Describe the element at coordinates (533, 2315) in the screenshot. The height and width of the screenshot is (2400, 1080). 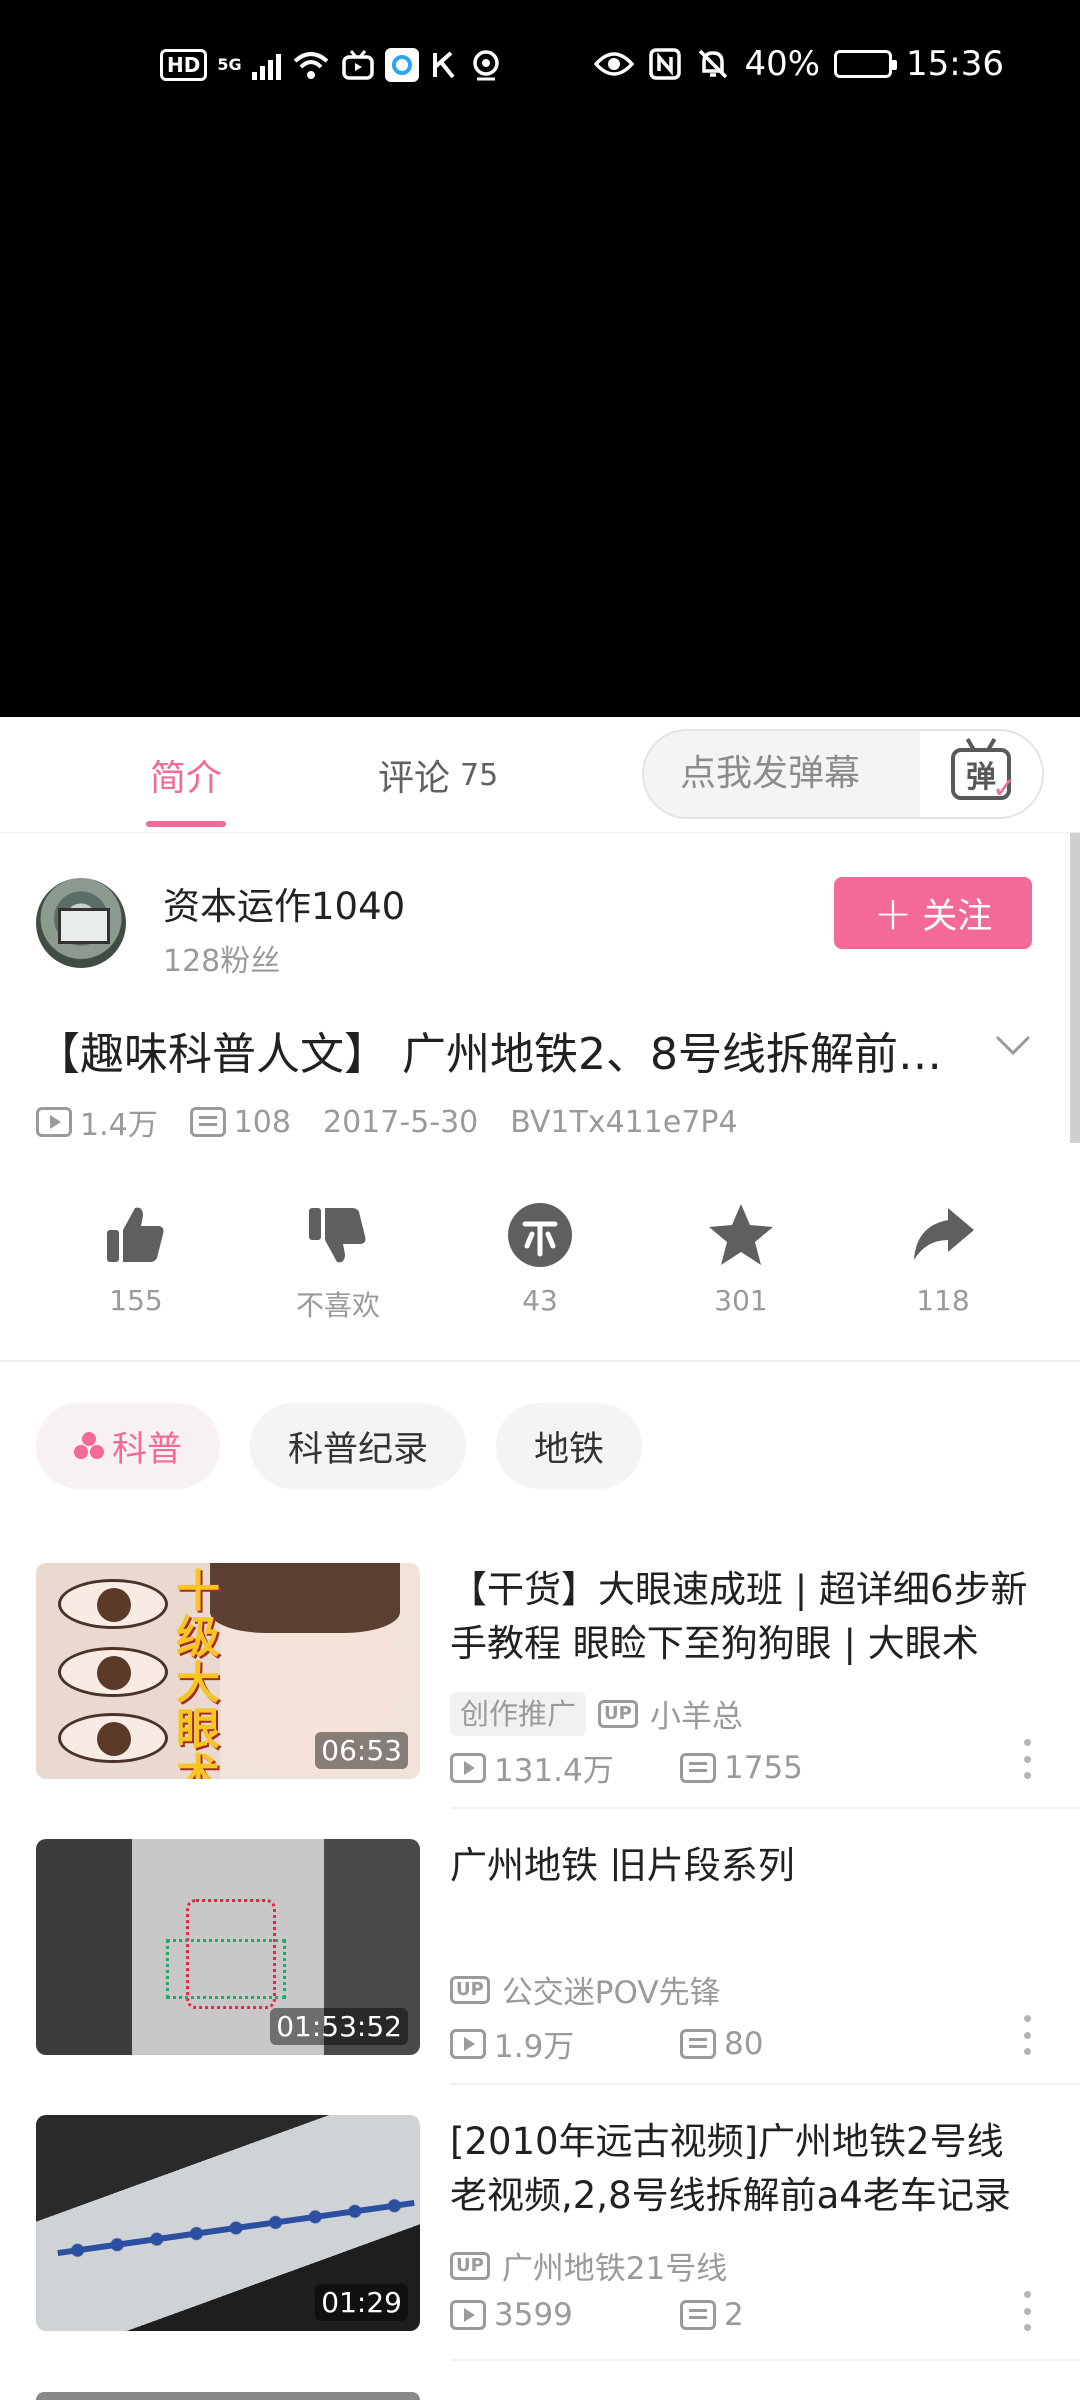
I see `views-count: 3599` at that location.